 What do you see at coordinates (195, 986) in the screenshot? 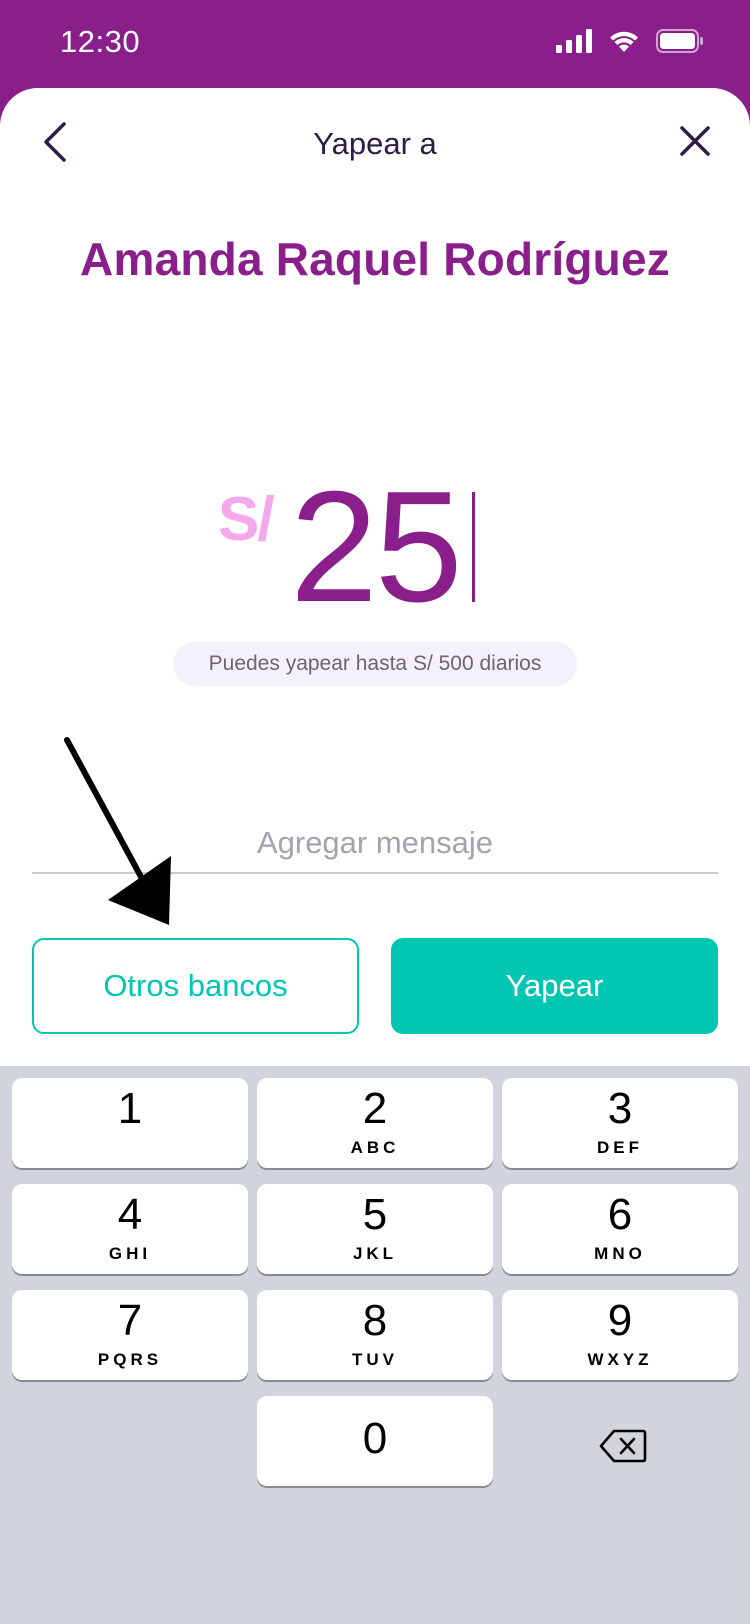
I see `other-banks-button: Otros bancos` at bounding box center [195, 986].